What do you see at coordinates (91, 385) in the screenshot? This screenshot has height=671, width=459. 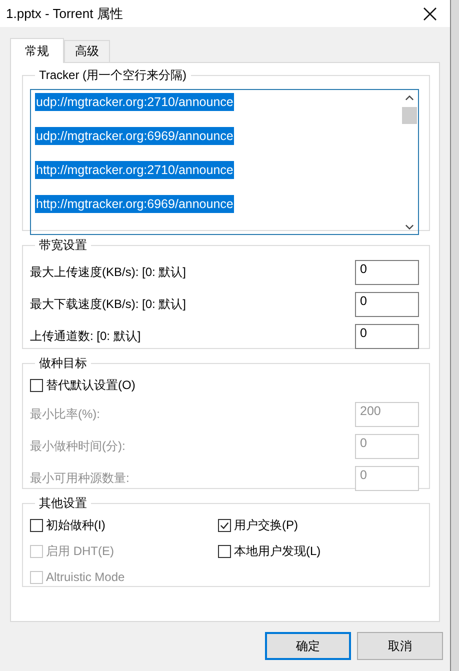 I see `checkbox-label: 替代默认设置(O)` at bounding box center [91, 385].